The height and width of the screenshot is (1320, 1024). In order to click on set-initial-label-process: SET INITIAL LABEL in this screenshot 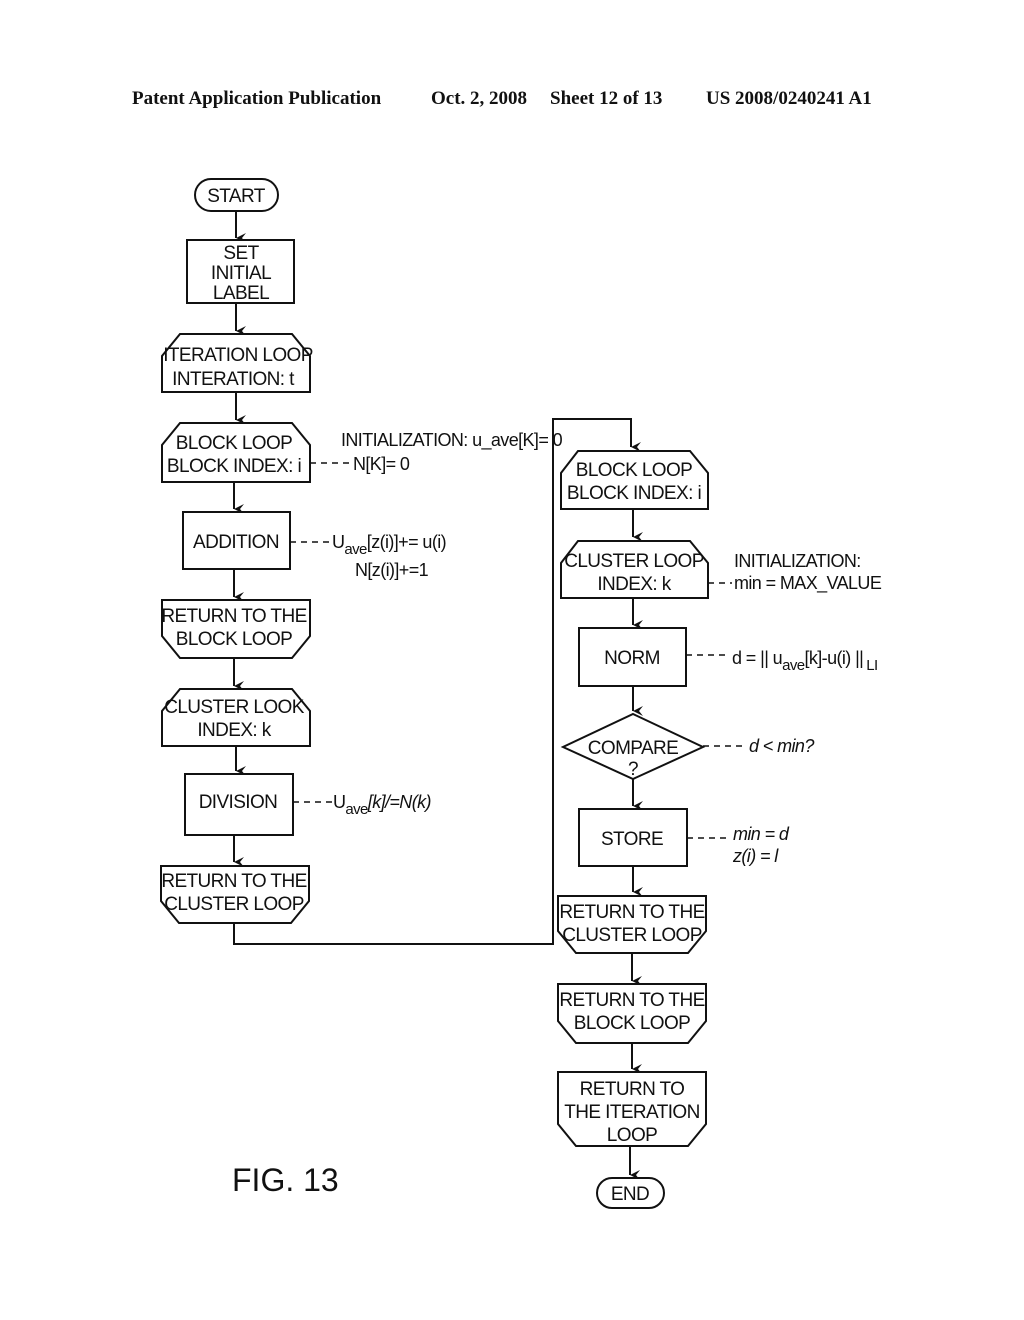, I will do `click(240, 271)`.